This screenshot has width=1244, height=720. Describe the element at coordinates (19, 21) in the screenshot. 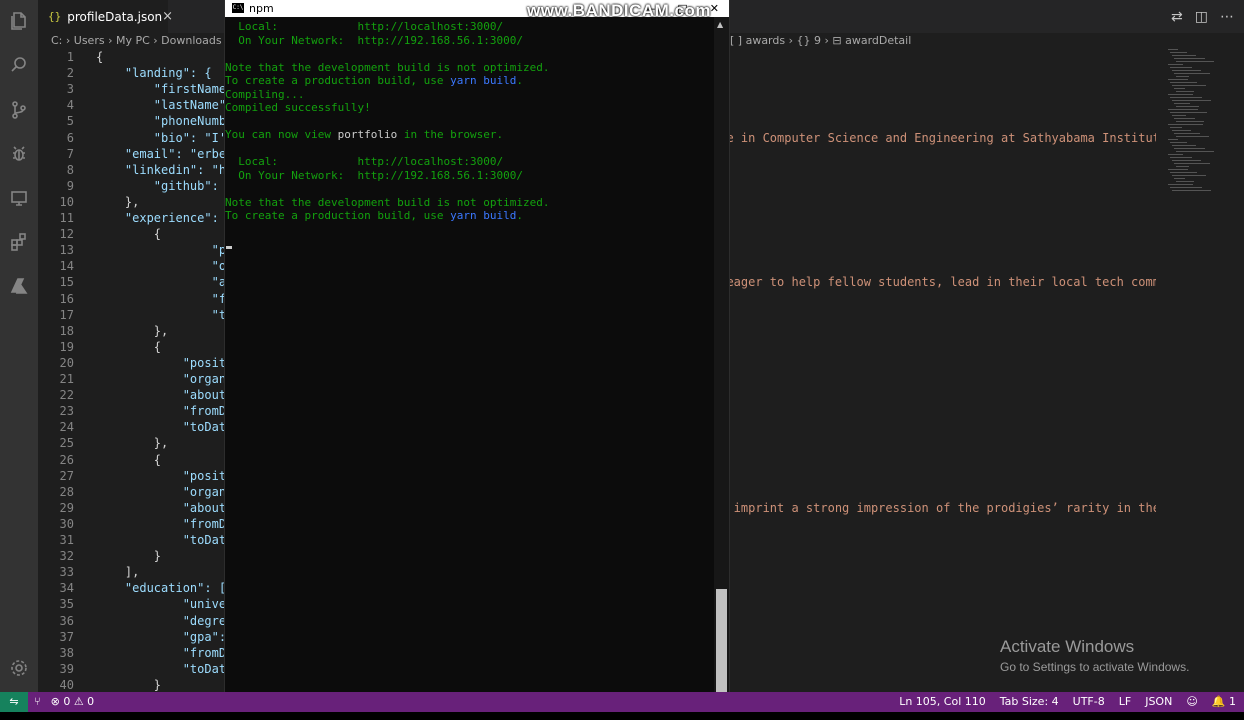

I see `explorer-icon` at that location.